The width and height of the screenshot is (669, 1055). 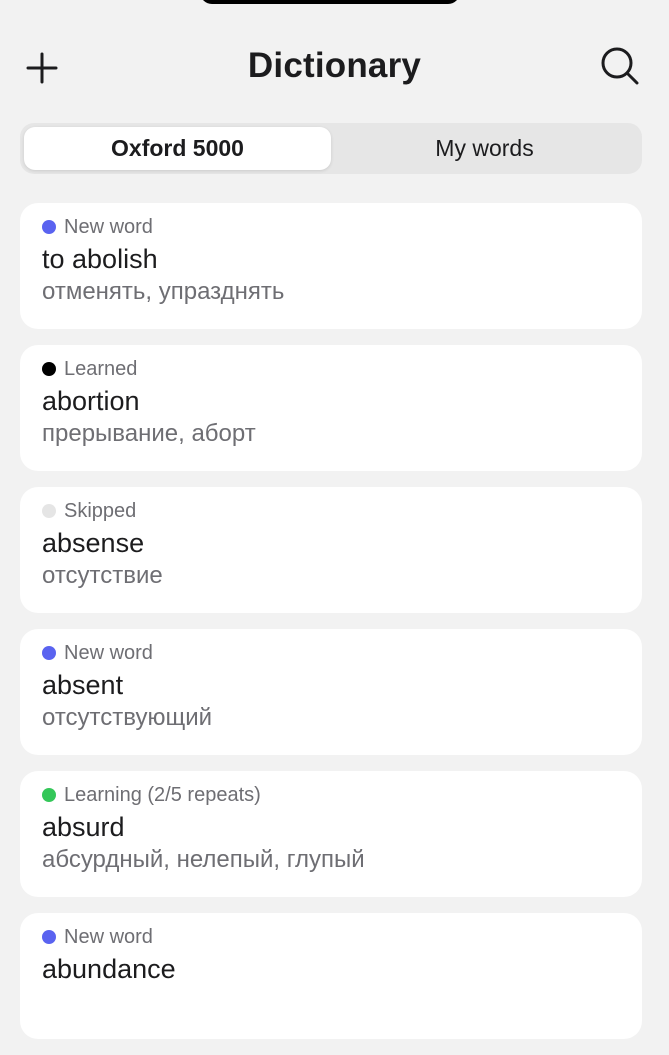 I want to click on word-card: New word abundance, so click(x=331, y=976).